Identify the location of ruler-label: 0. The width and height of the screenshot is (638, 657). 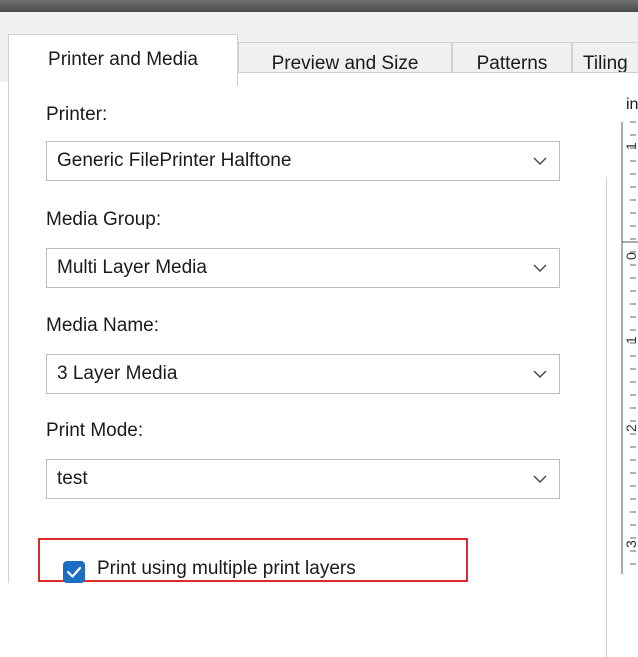
(630, 256).